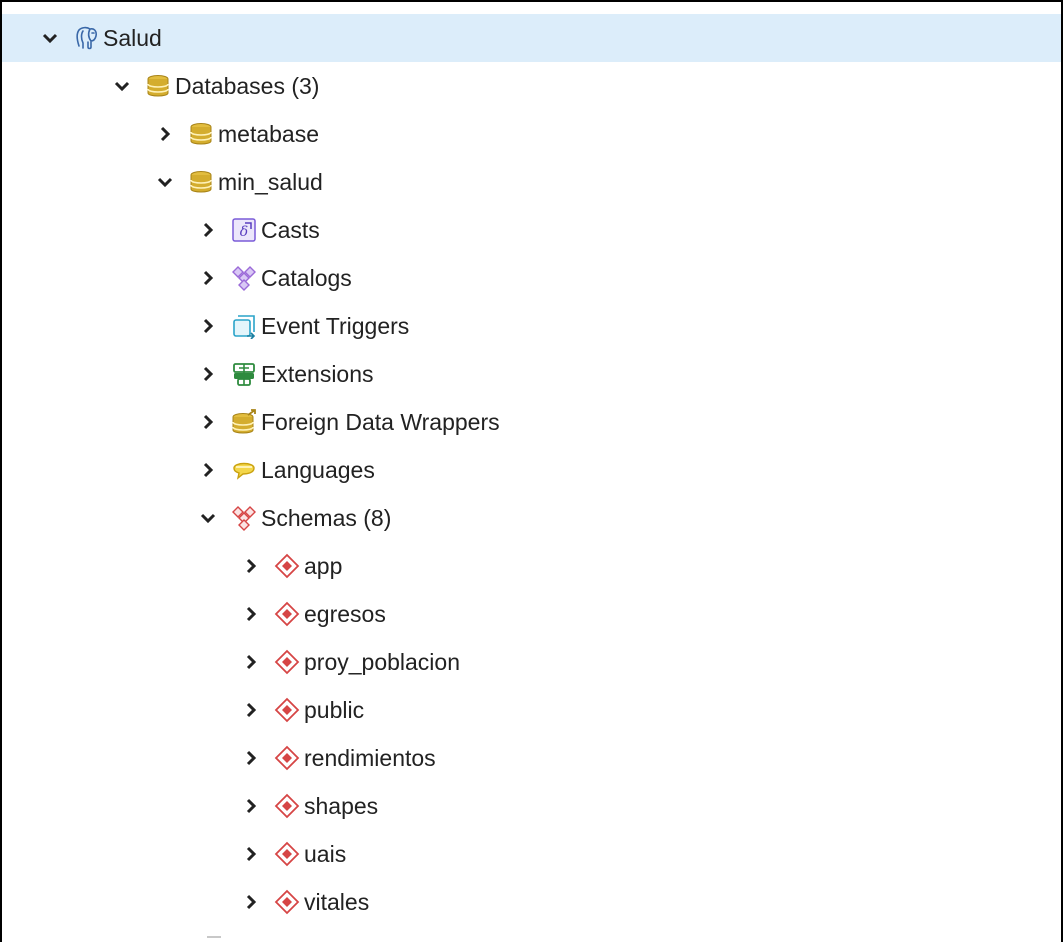 The image size is (1063, 942). I want to click on tree-node-database-metabase: metabase, so click(531, 134).